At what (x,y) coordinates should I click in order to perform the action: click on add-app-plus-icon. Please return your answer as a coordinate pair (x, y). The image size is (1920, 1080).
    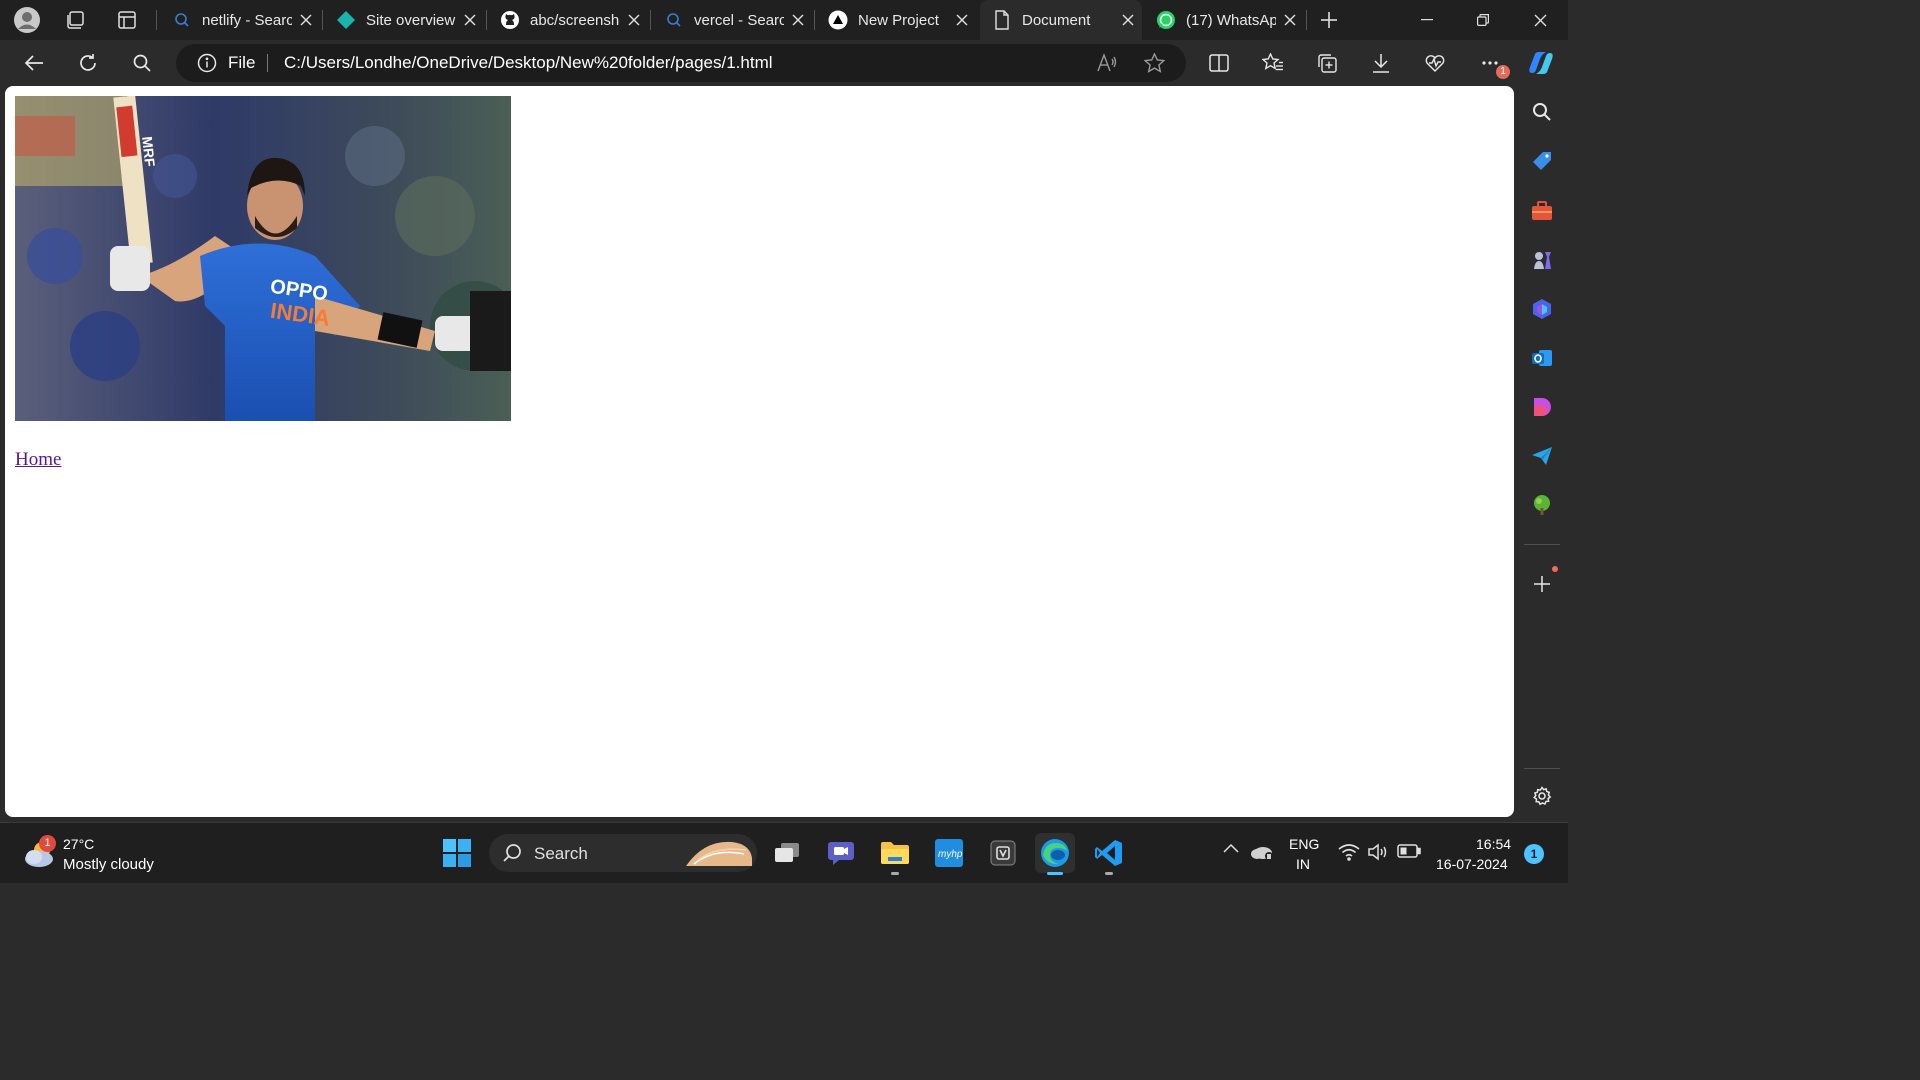
    Looking at the image, I should click on (1542, 583).